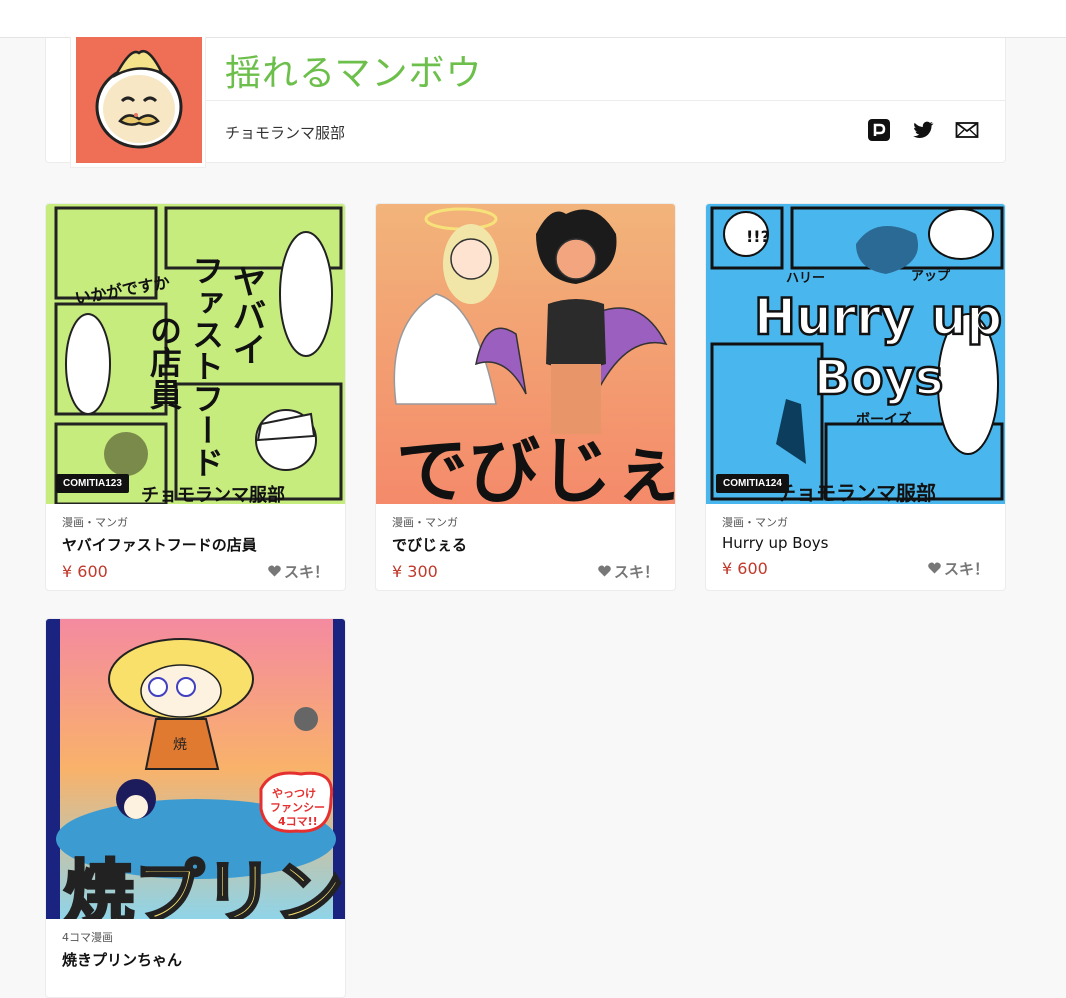 This screenshot has width=1066, height=998. I want to click on cover-title-line2: ファストフード, so click(206, 366).